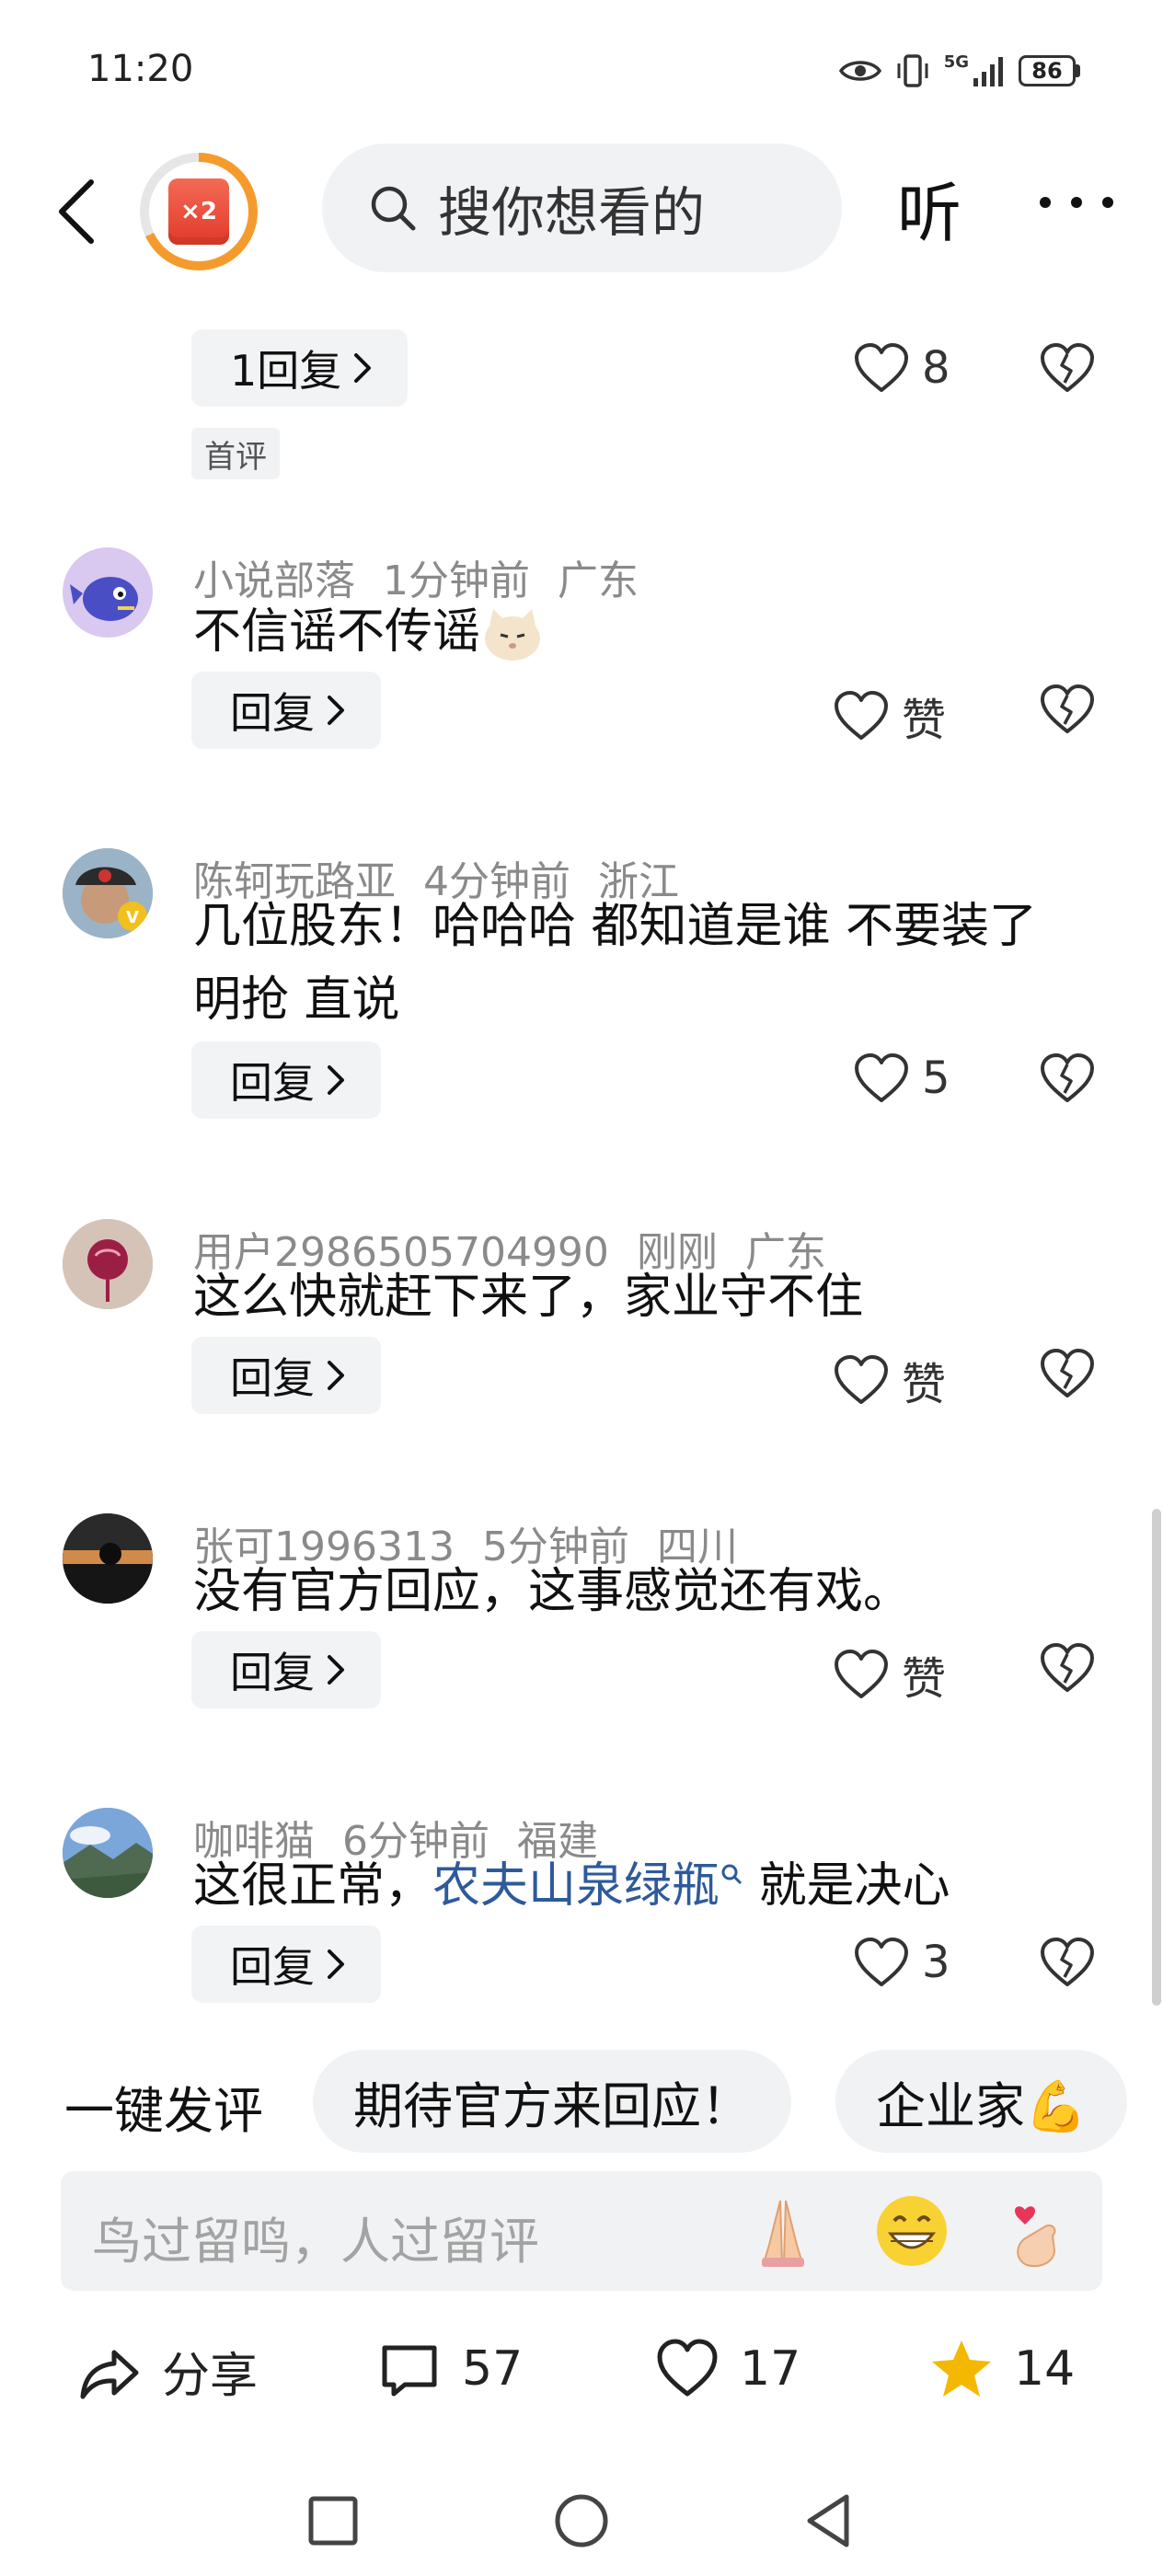 Image resolution: width=1163 pixels, height=2576 pixels. Describe the element at coordinates (860, 71) in the screenshot. I see `eye-icon` at that location.